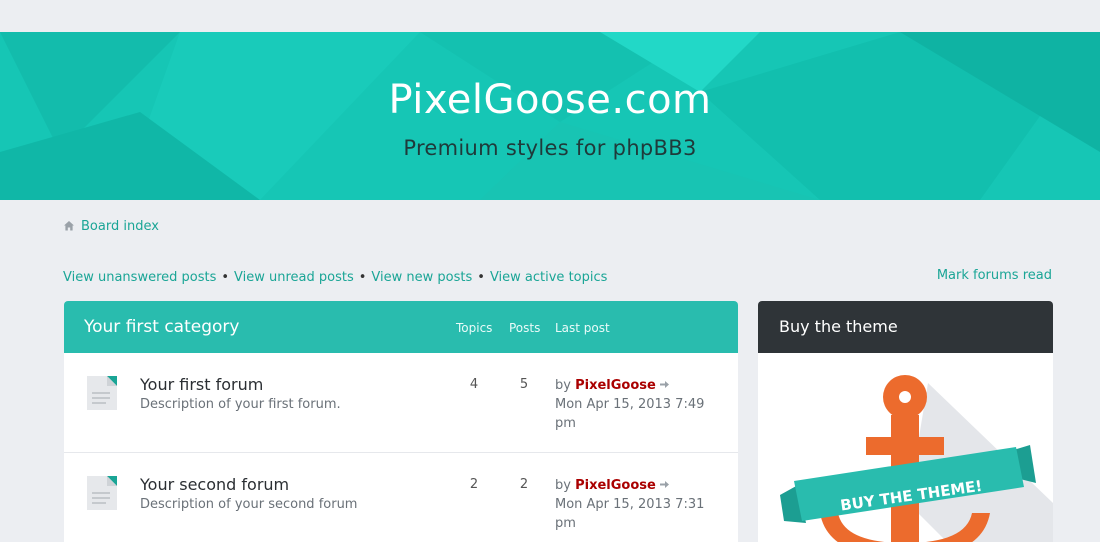  What do you see at coordinates (548, 277) in the screenshot?
I see `active-topics-link: View active topics` at bounding box center [548, 277].